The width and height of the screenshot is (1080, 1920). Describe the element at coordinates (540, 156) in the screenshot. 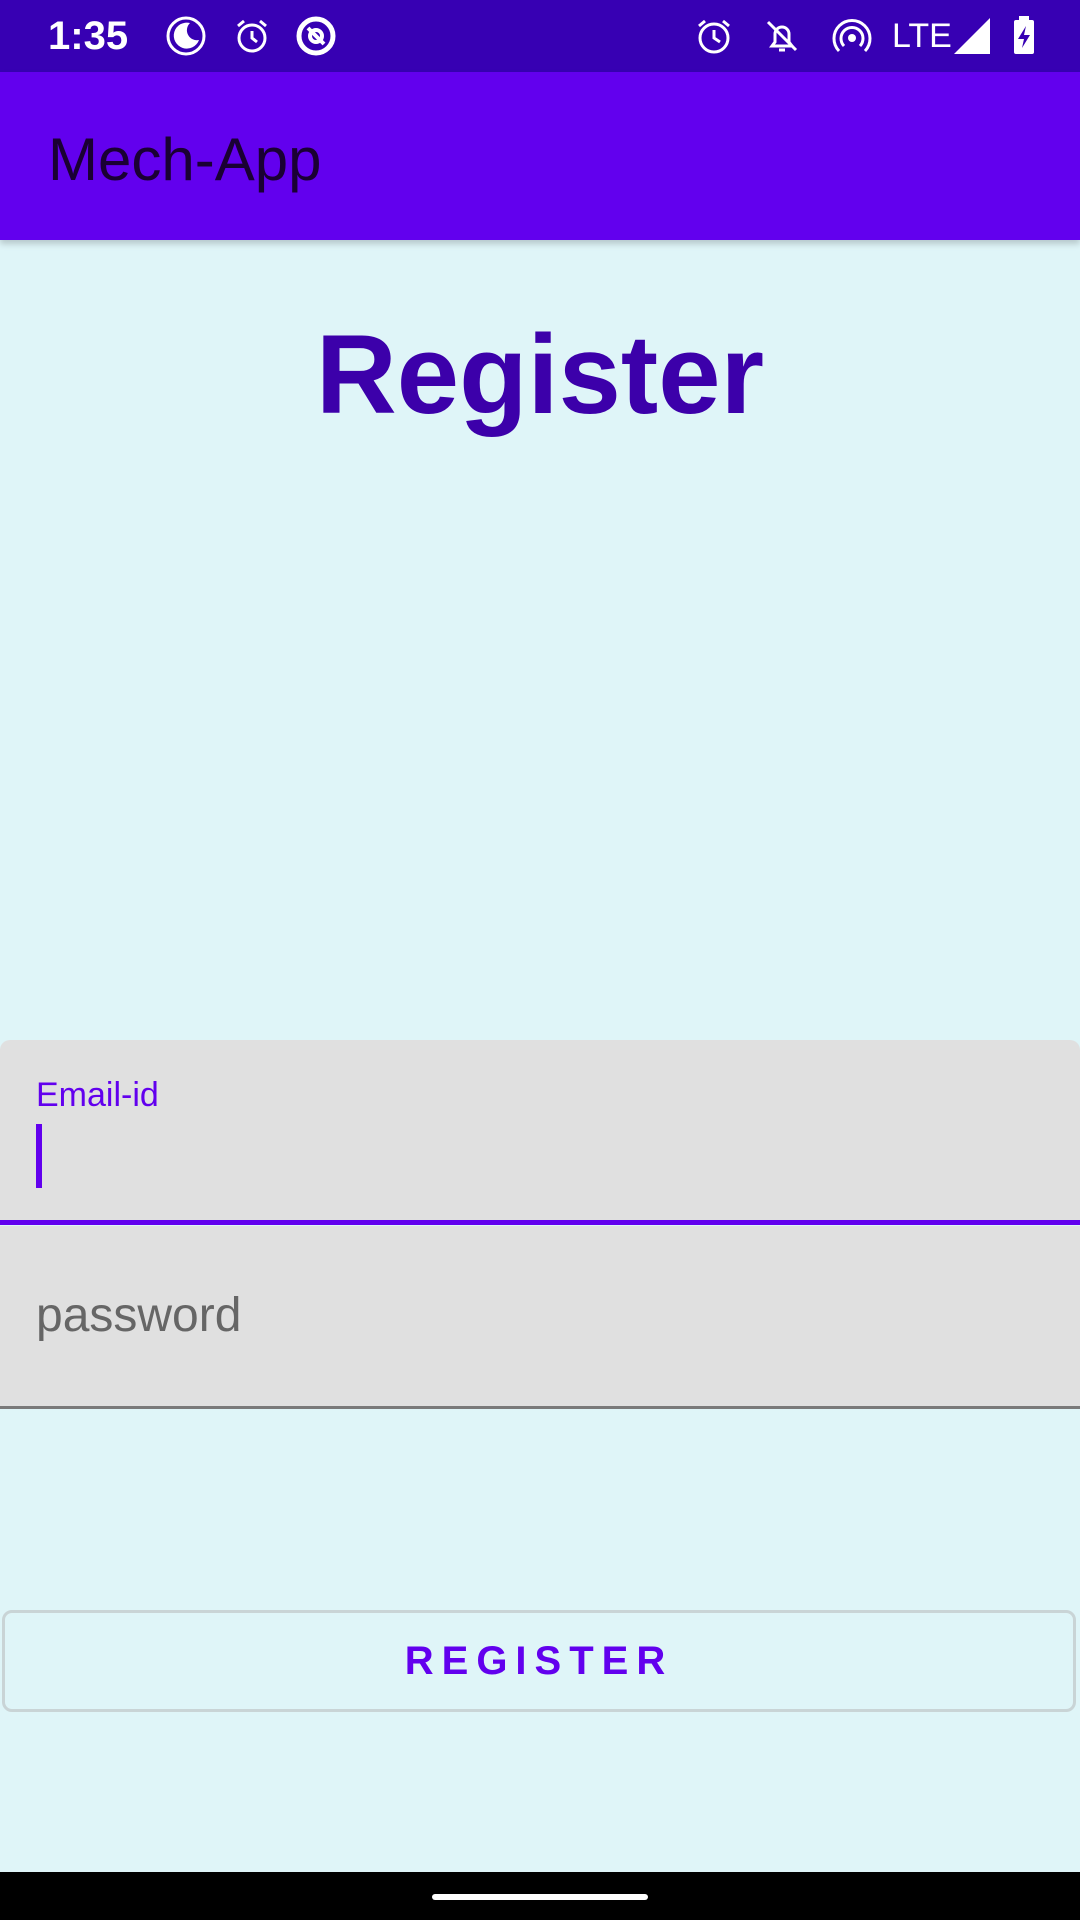

I see `app-bar: Mech-App` at that location.